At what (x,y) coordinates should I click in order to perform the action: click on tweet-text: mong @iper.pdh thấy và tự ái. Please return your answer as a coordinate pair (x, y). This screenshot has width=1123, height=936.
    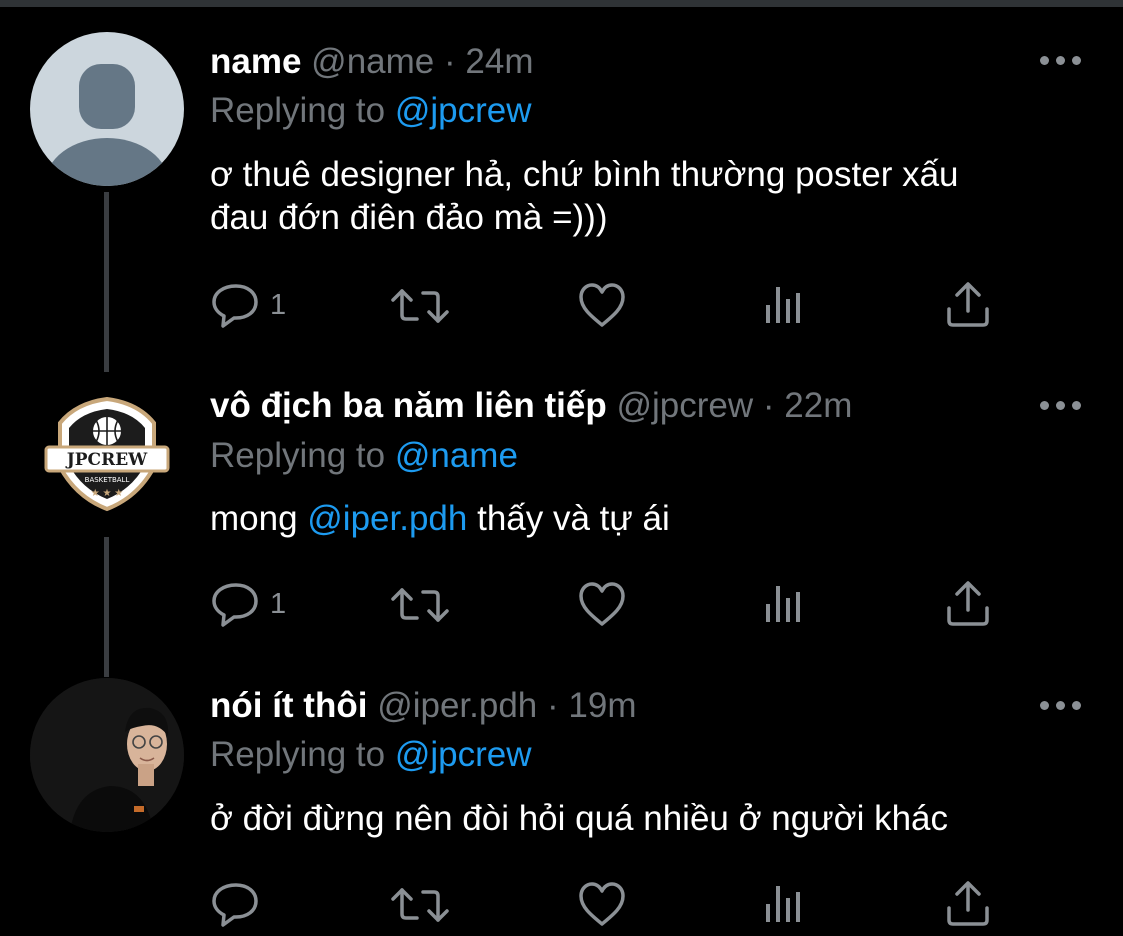
    Looking at the image, I should click on (650, 518).